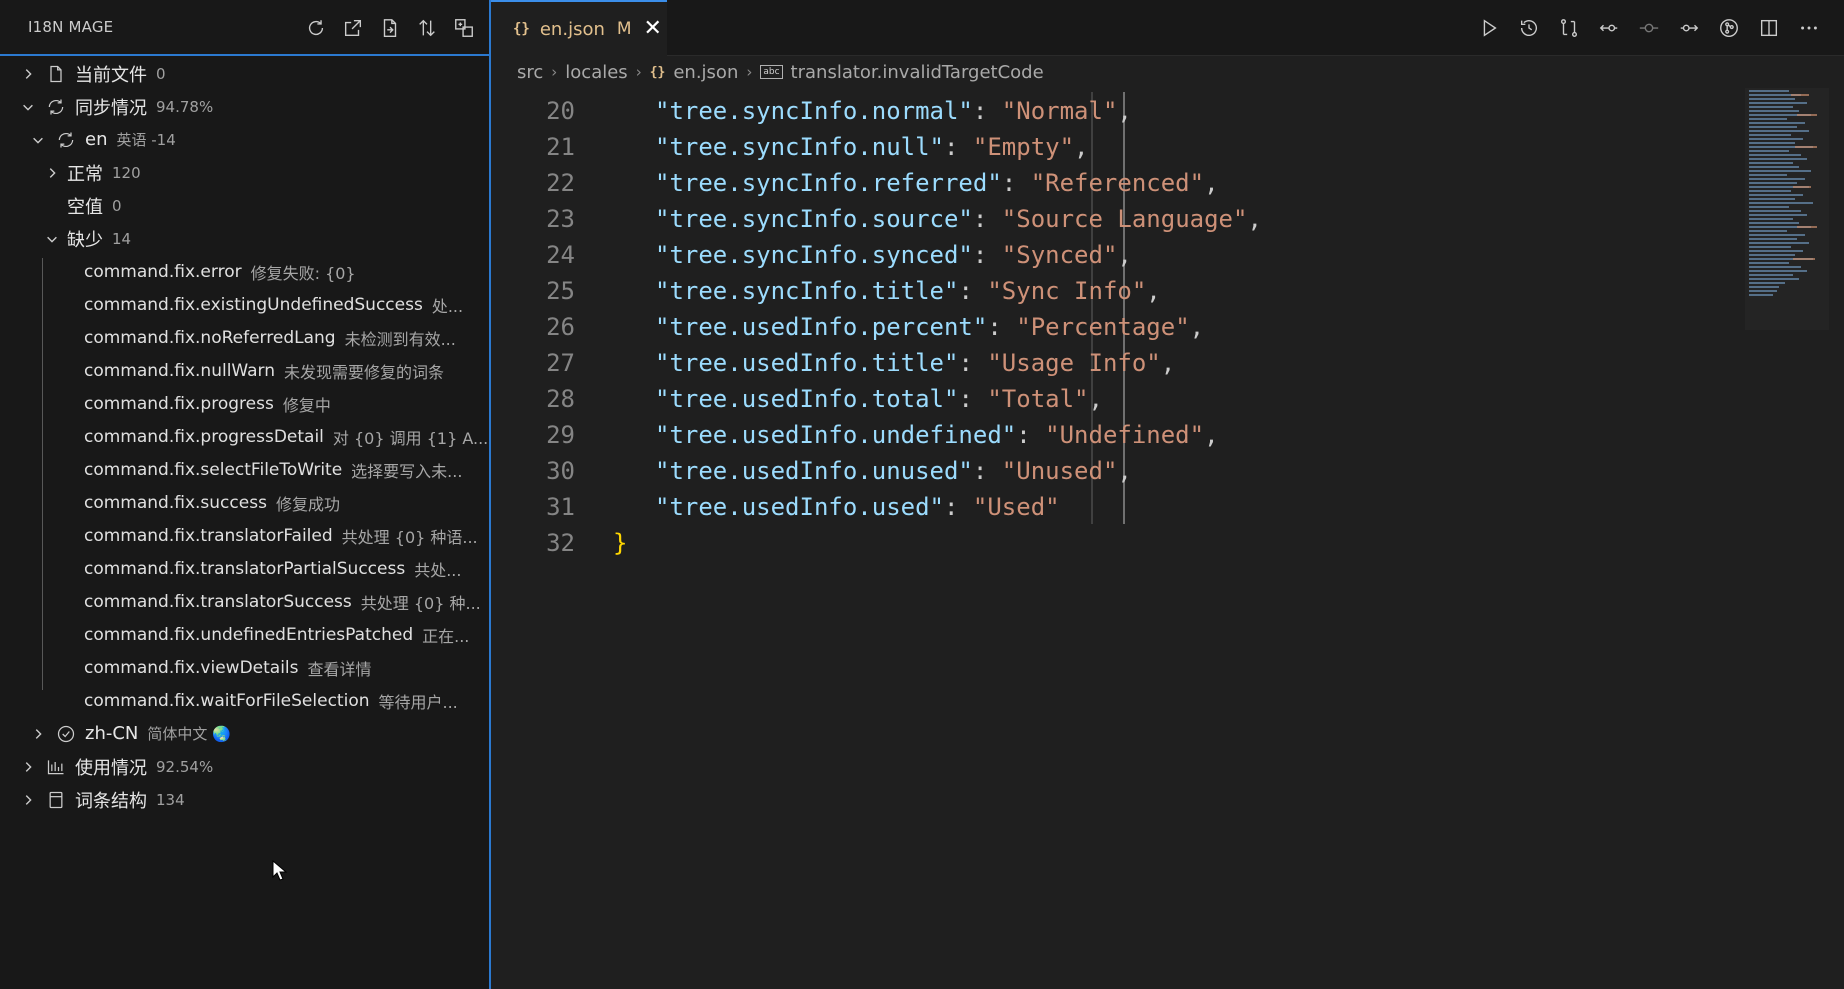 The width and height of the screenshot is (1844, 989). Describe the element at coordinates (775, 507) in the screenshot. I see `code-line: 31 "tree.usedInfo.used": "Used"` at that location.